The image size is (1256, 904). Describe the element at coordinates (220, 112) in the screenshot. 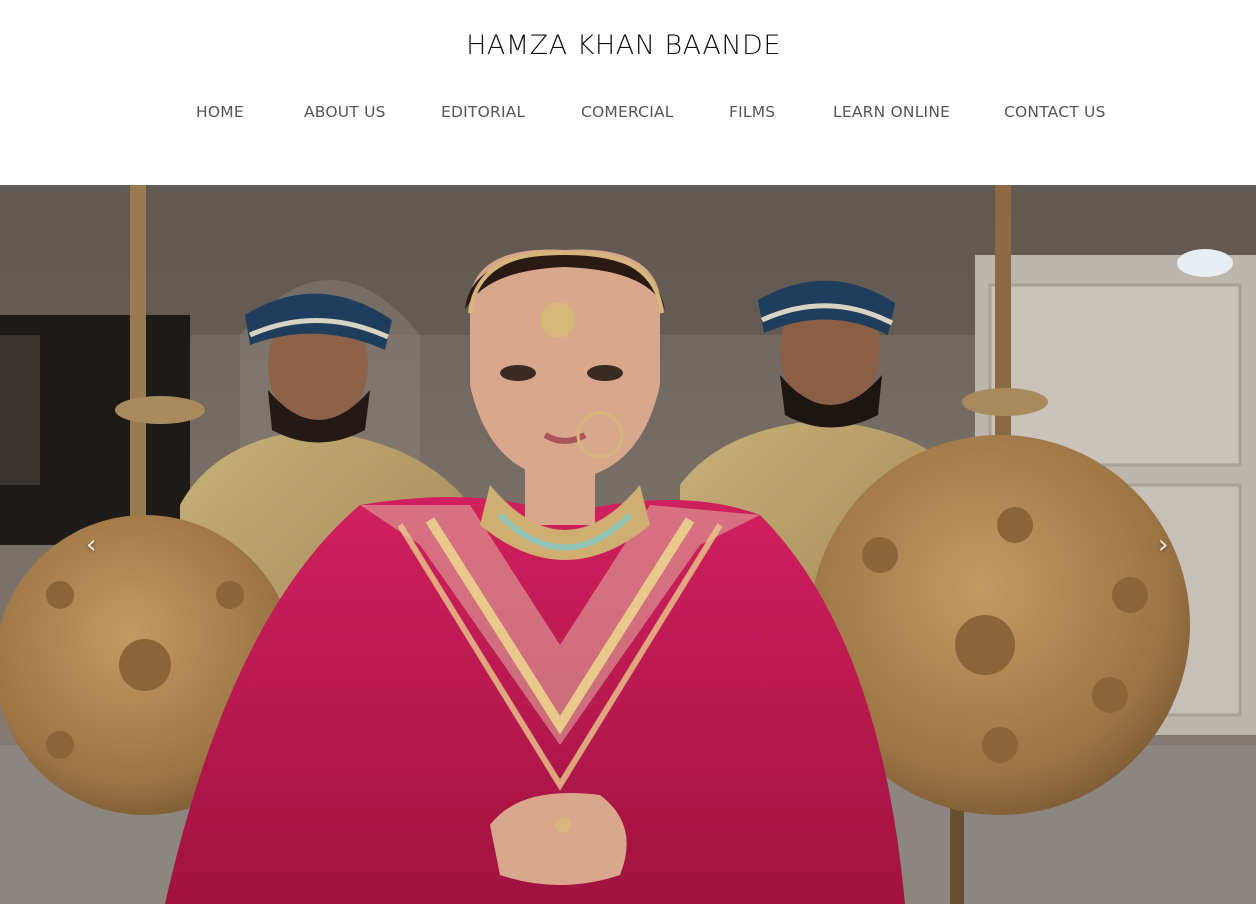

I see `nav-home: HOME` at that location.